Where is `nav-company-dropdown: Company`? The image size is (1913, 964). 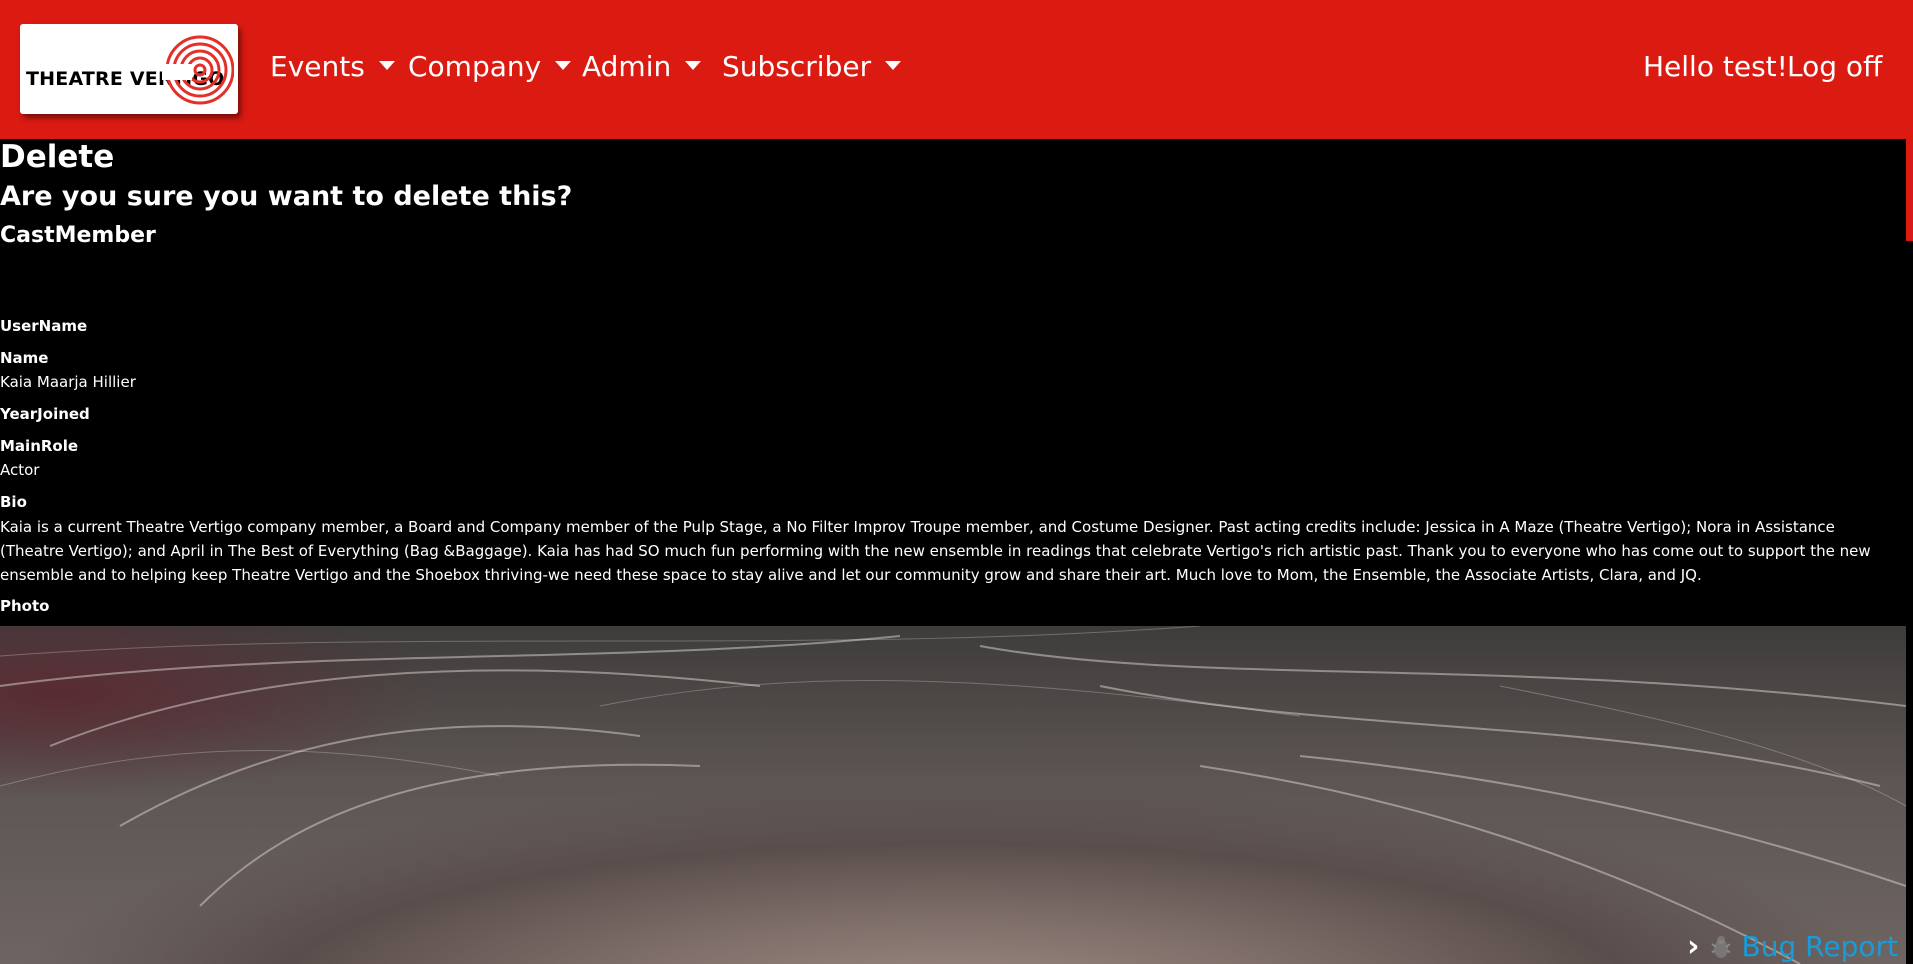 nav-company-dropdown: Company is located at coordinates (490, 66).